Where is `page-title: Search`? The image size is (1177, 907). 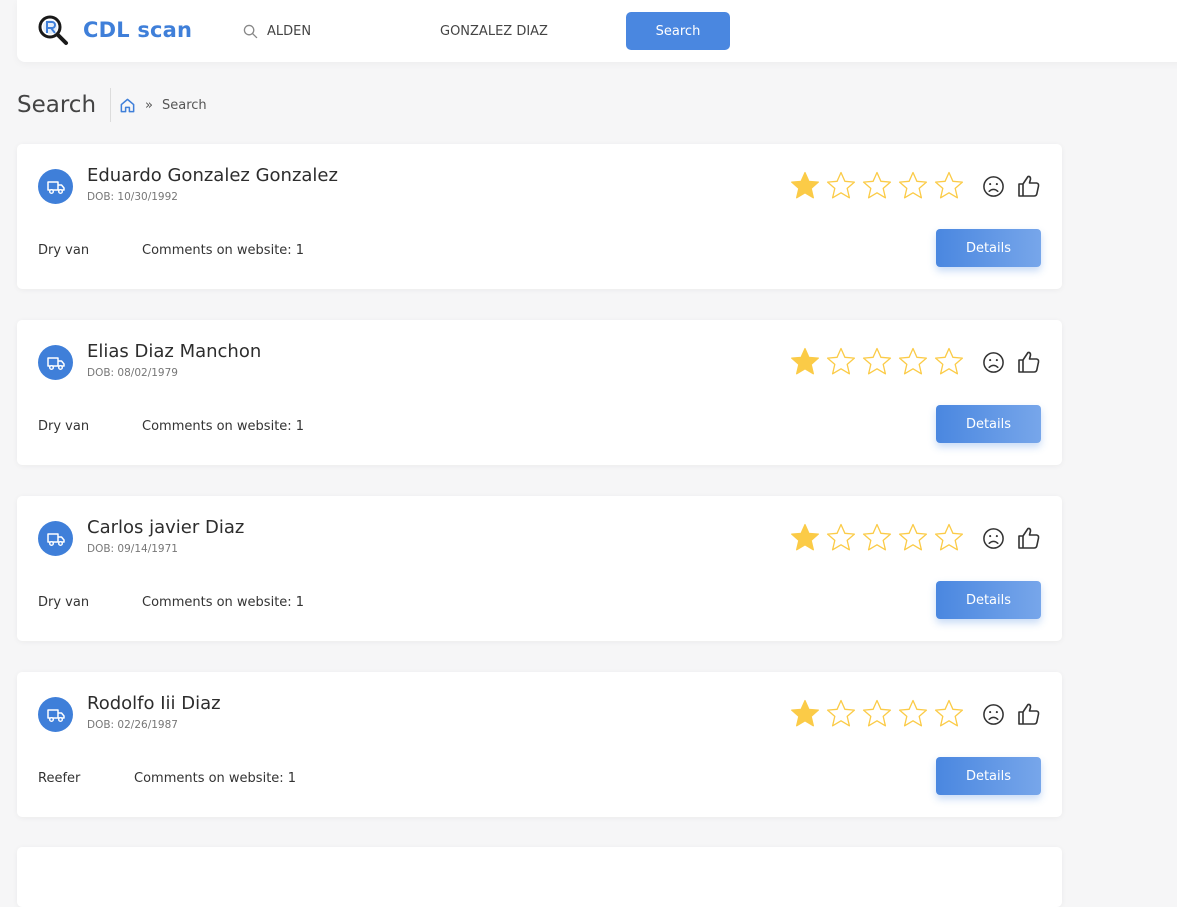 page-title: Search is located at coordinates (57, 105).